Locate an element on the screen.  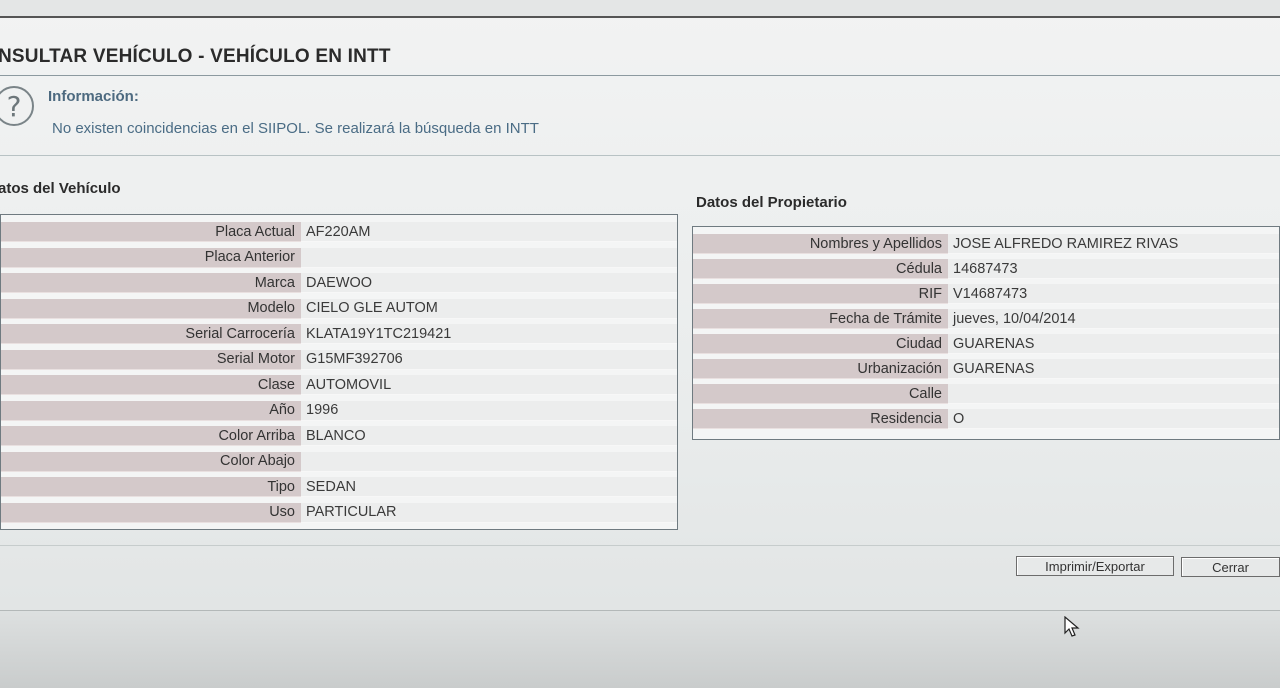
vehicle-field-row: Clase AUTOMOVIL is located at coordinates (339, 385).